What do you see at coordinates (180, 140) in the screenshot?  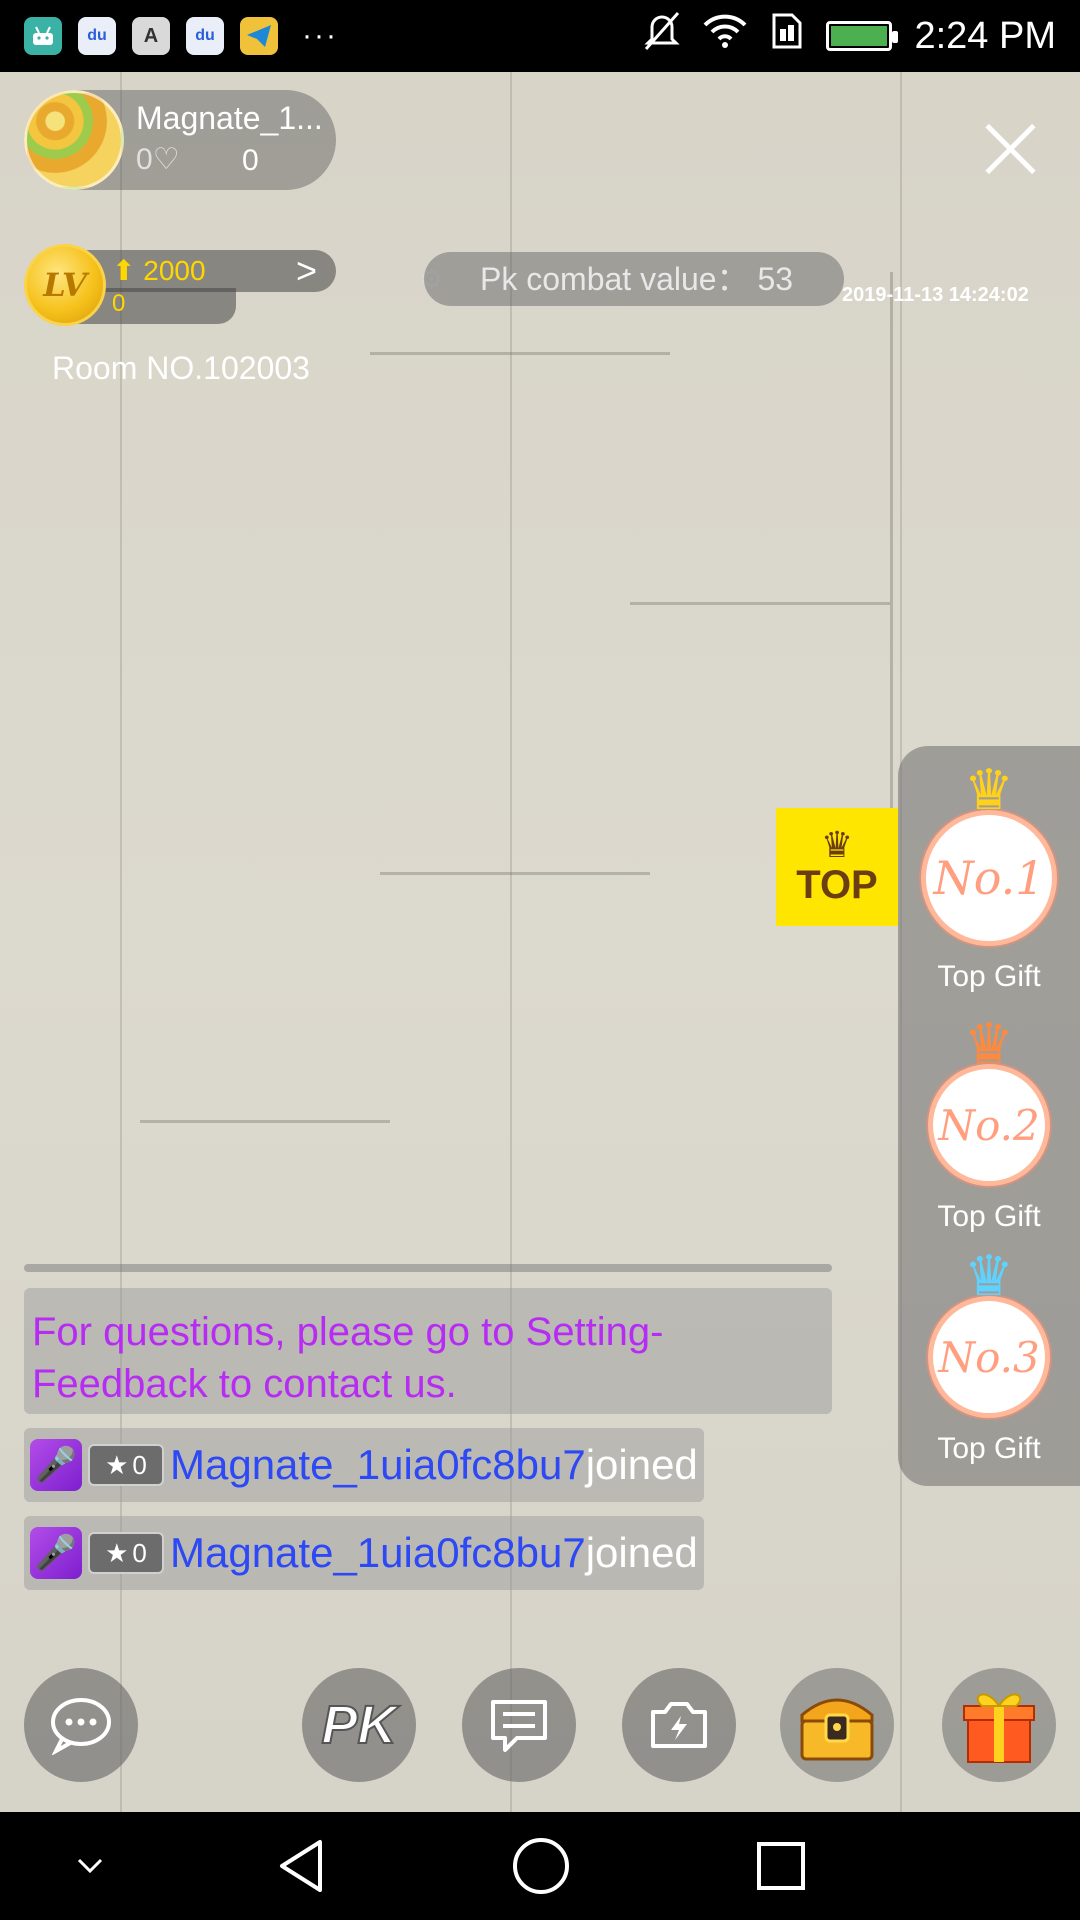 I see `host-info: Magnate_1... 0♡ 0` at bounding box center [180, 140].